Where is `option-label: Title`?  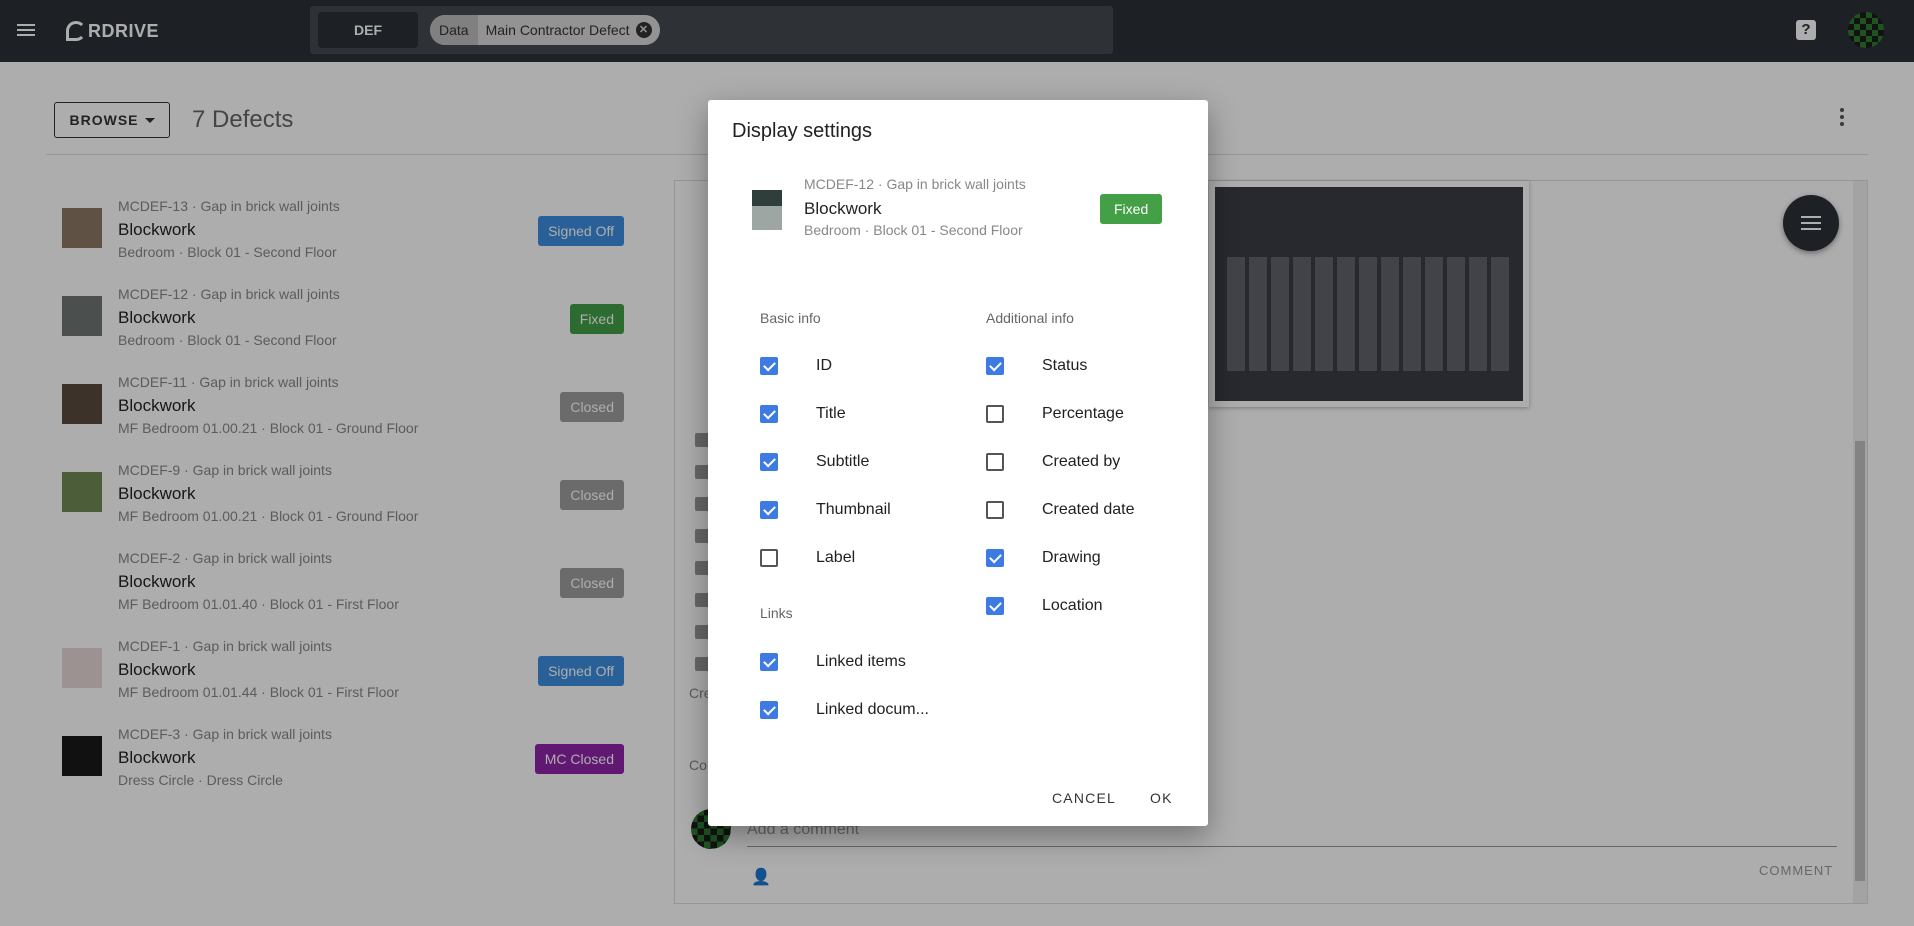
option-label: Title is located at coordinates (831, 413).